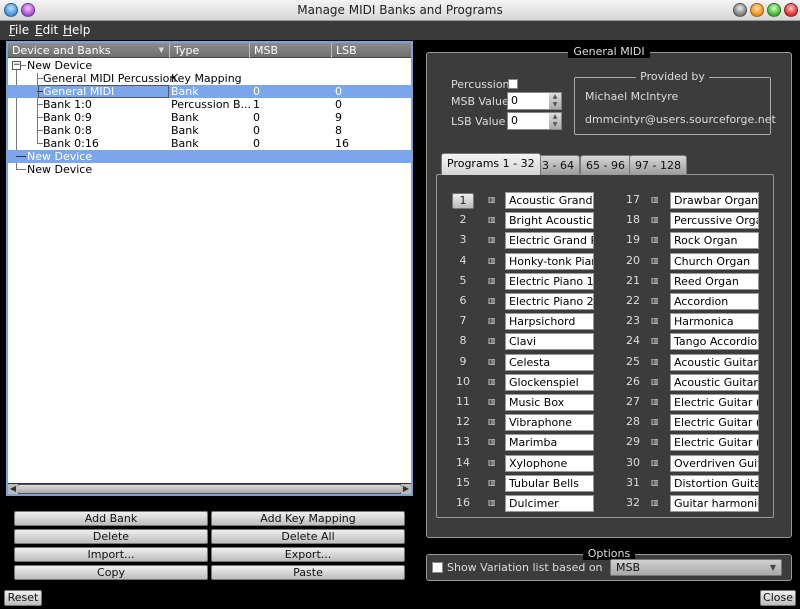 The image size is (800, 609). What do you see at coordinates (463, 201) in the screenshot?
I see `program-number-button: 1` at bounding box center [463, 201].